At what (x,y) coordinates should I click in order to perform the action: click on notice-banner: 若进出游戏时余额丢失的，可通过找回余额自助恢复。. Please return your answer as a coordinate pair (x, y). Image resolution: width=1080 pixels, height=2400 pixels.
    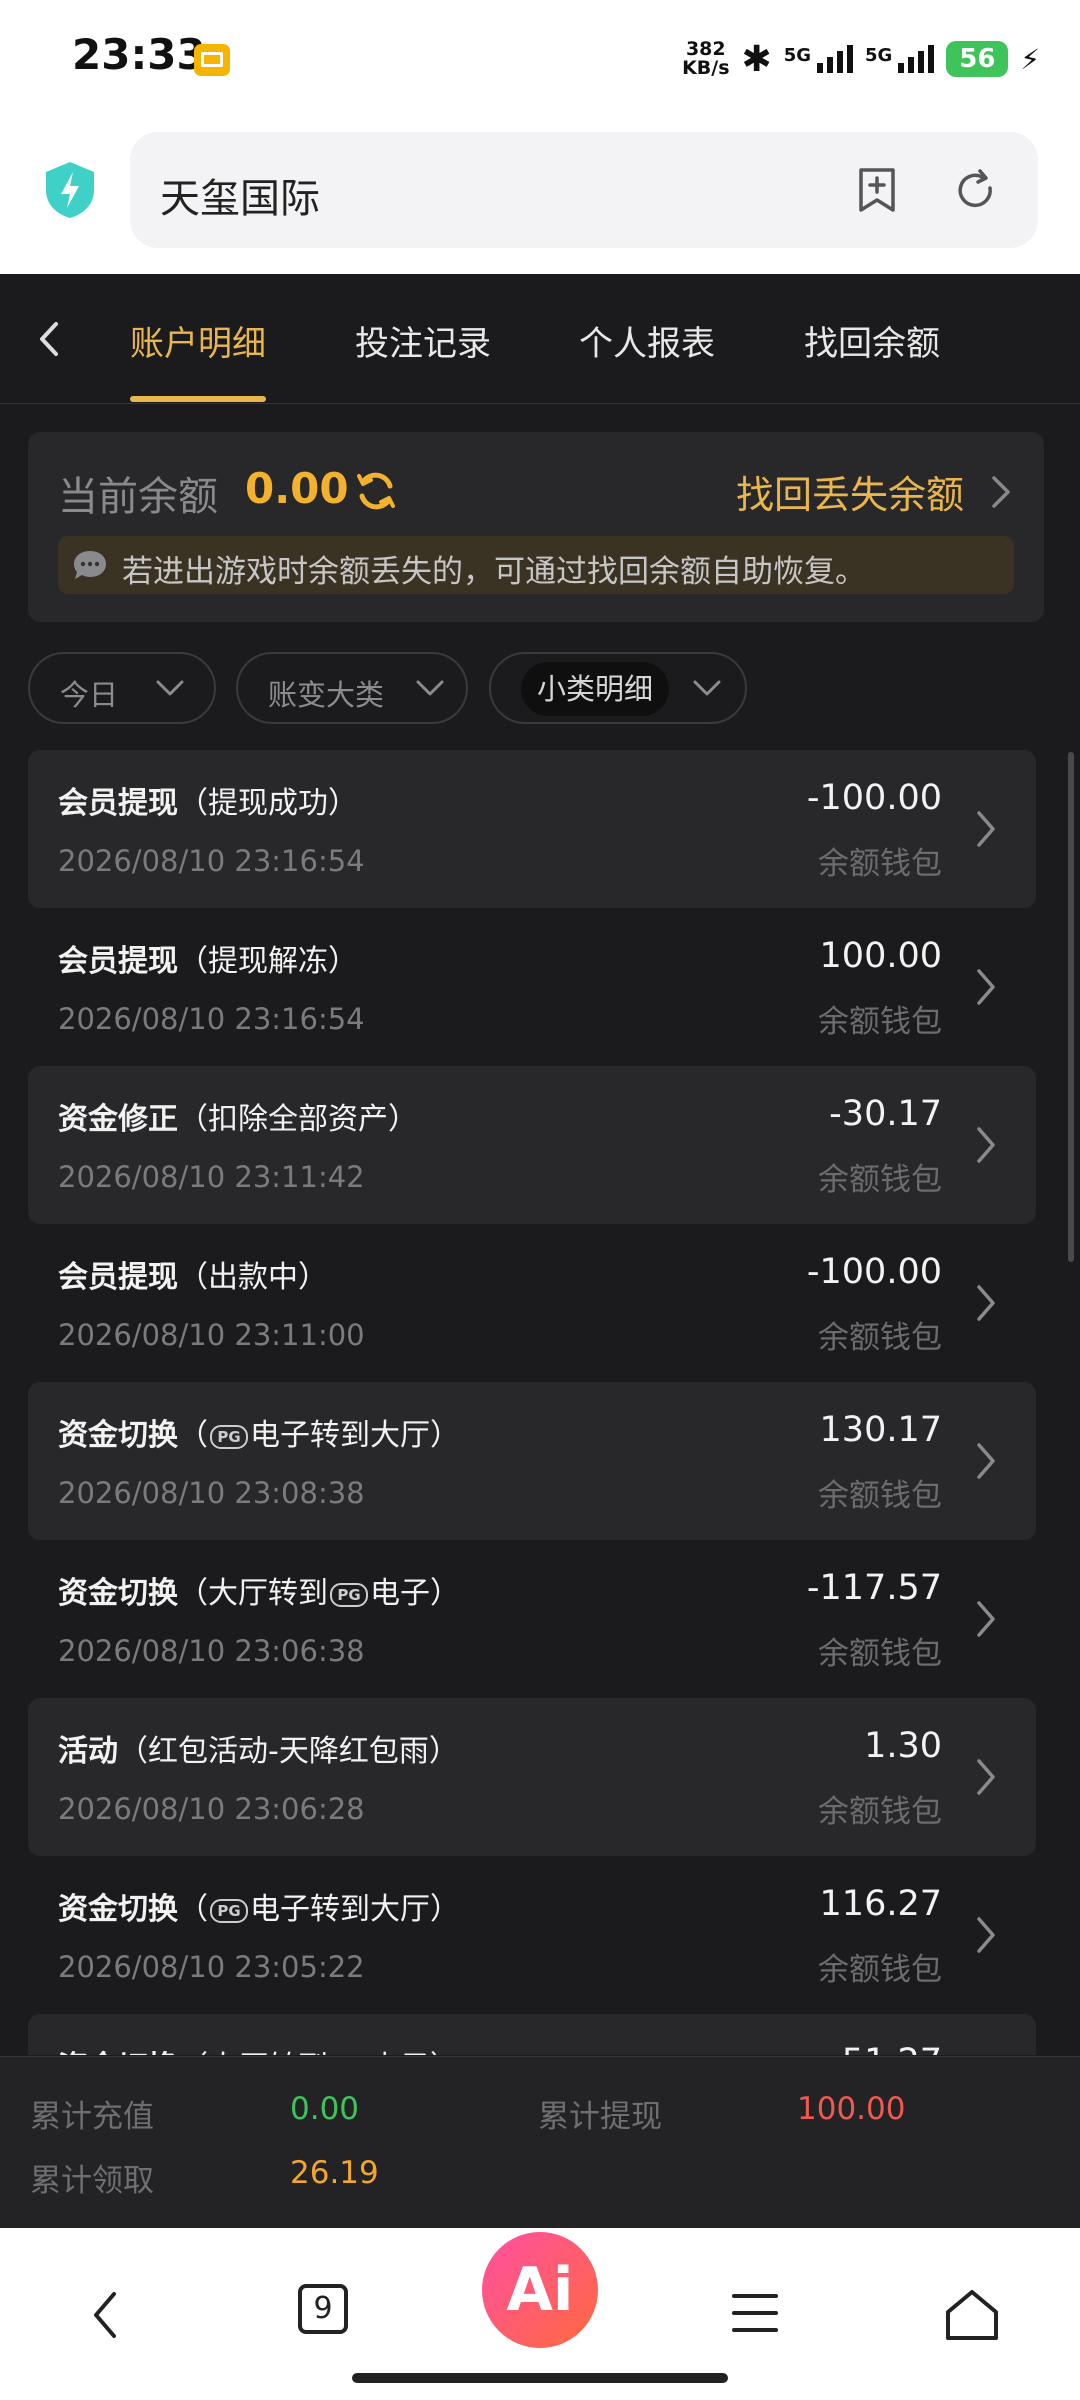
    Looking at the image, I should click on (536, 565).